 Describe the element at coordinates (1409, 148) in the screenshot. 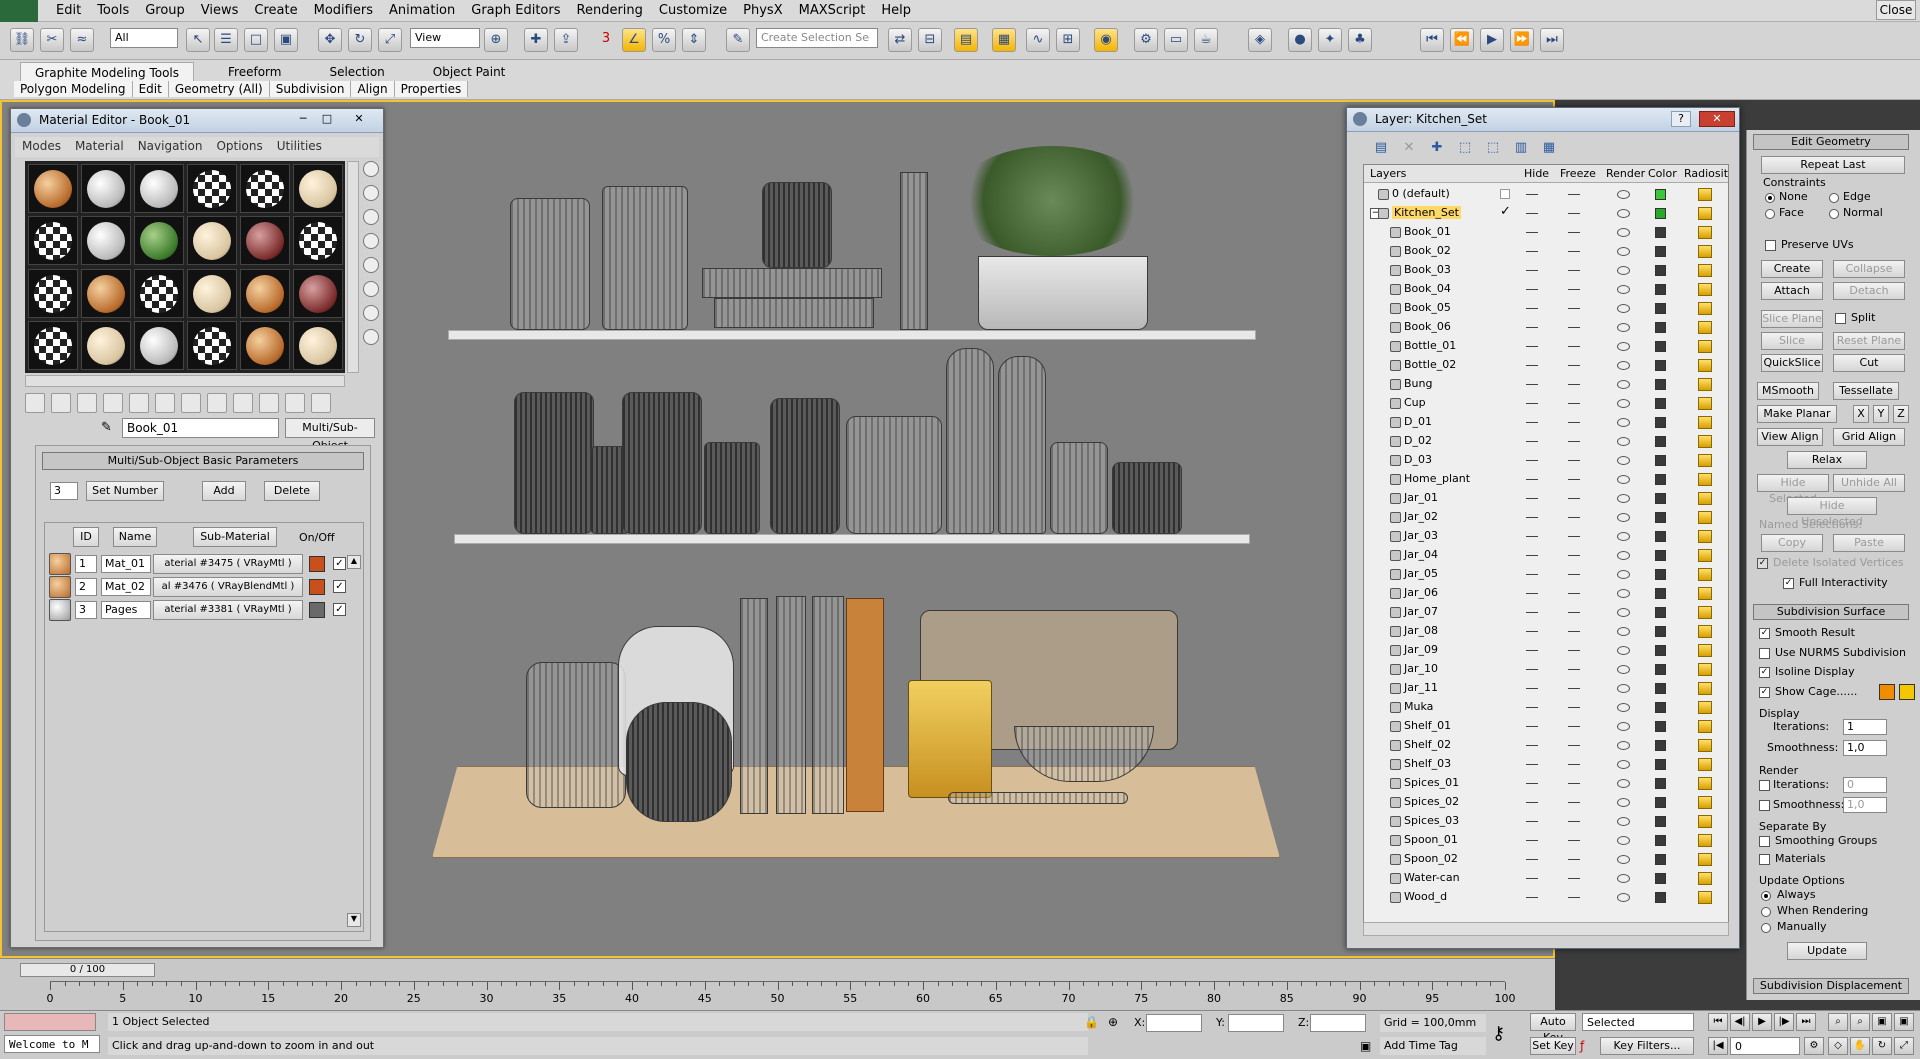

I see `delete-layer-icon: ✕` at that location.